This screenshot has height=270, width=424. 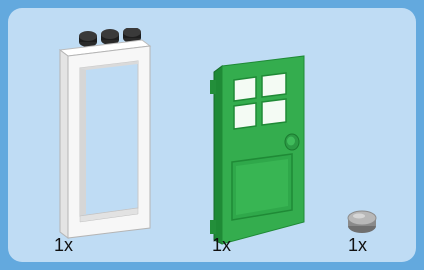 I want to click on round-tile-part, so click(x=362, y=220).